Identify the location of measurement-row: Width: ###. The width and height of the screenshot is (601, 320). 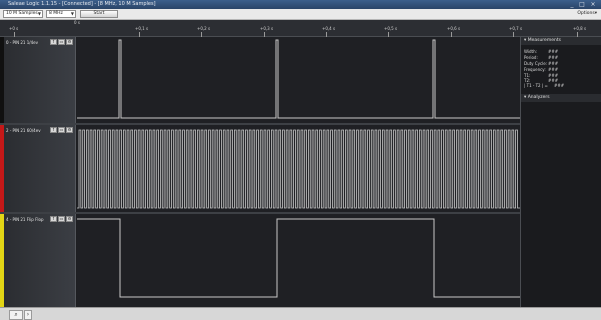
(541, 51).